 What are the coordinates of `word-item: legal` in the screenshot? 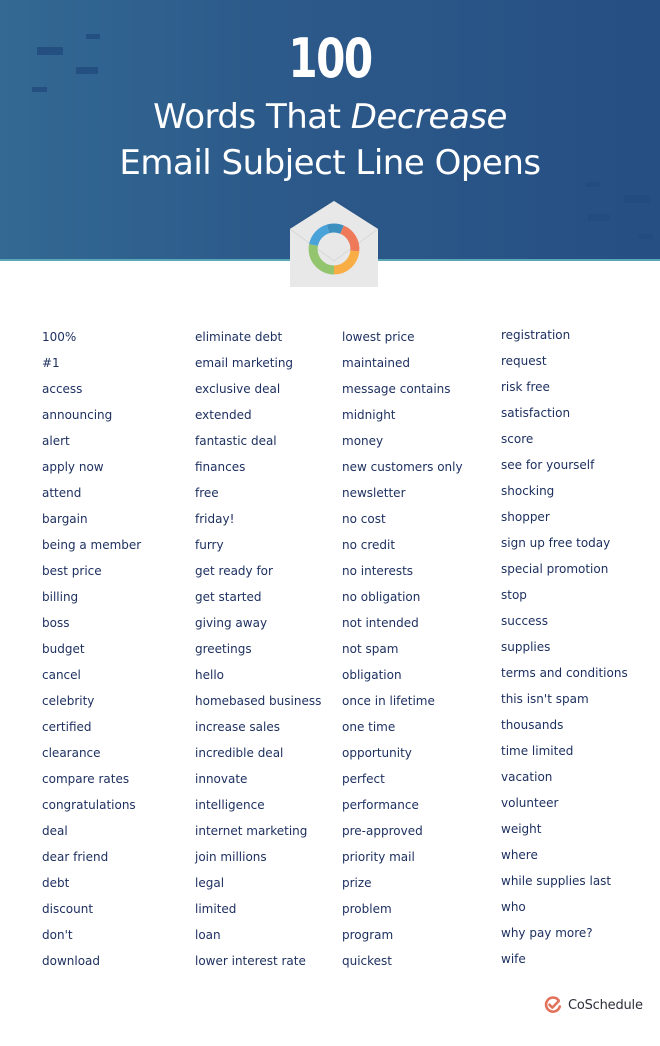 It's located at (210, 883).